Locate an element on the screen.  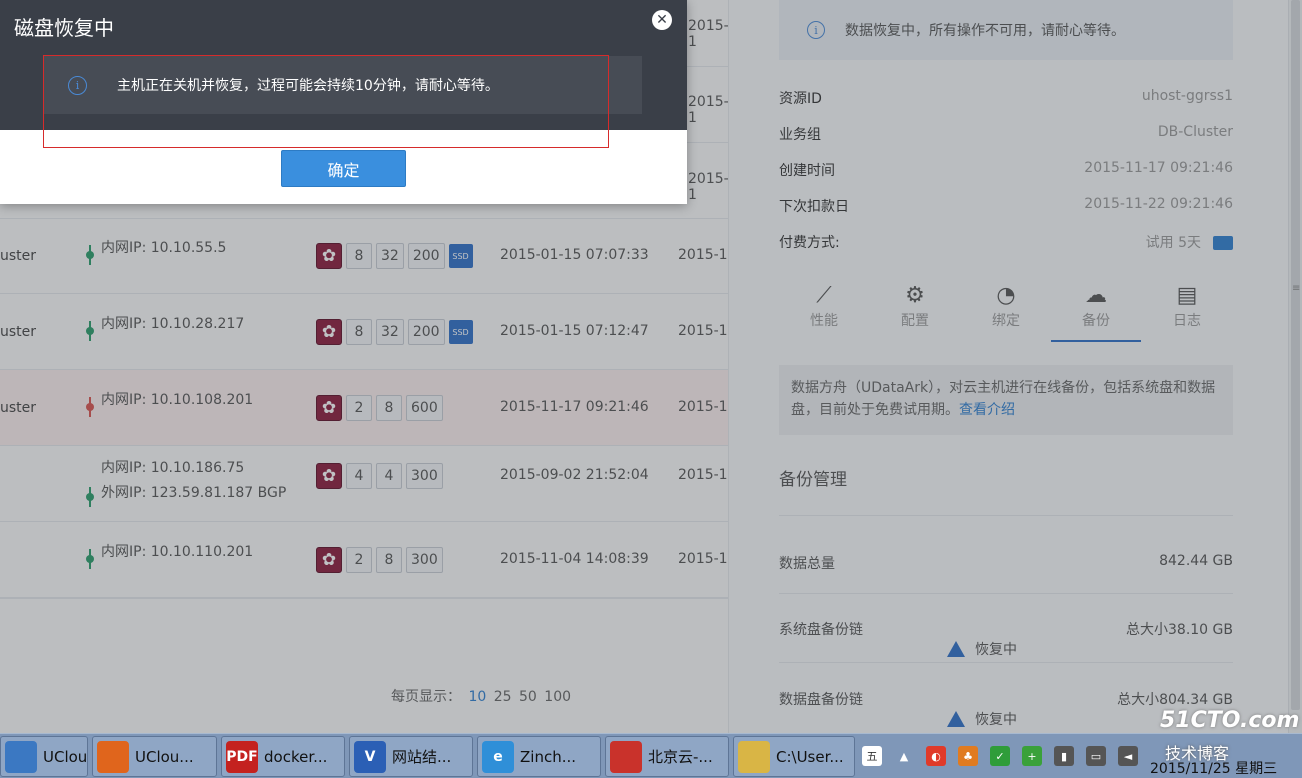
shield-red-icon: ◐ is located at coordinates (936, 756).